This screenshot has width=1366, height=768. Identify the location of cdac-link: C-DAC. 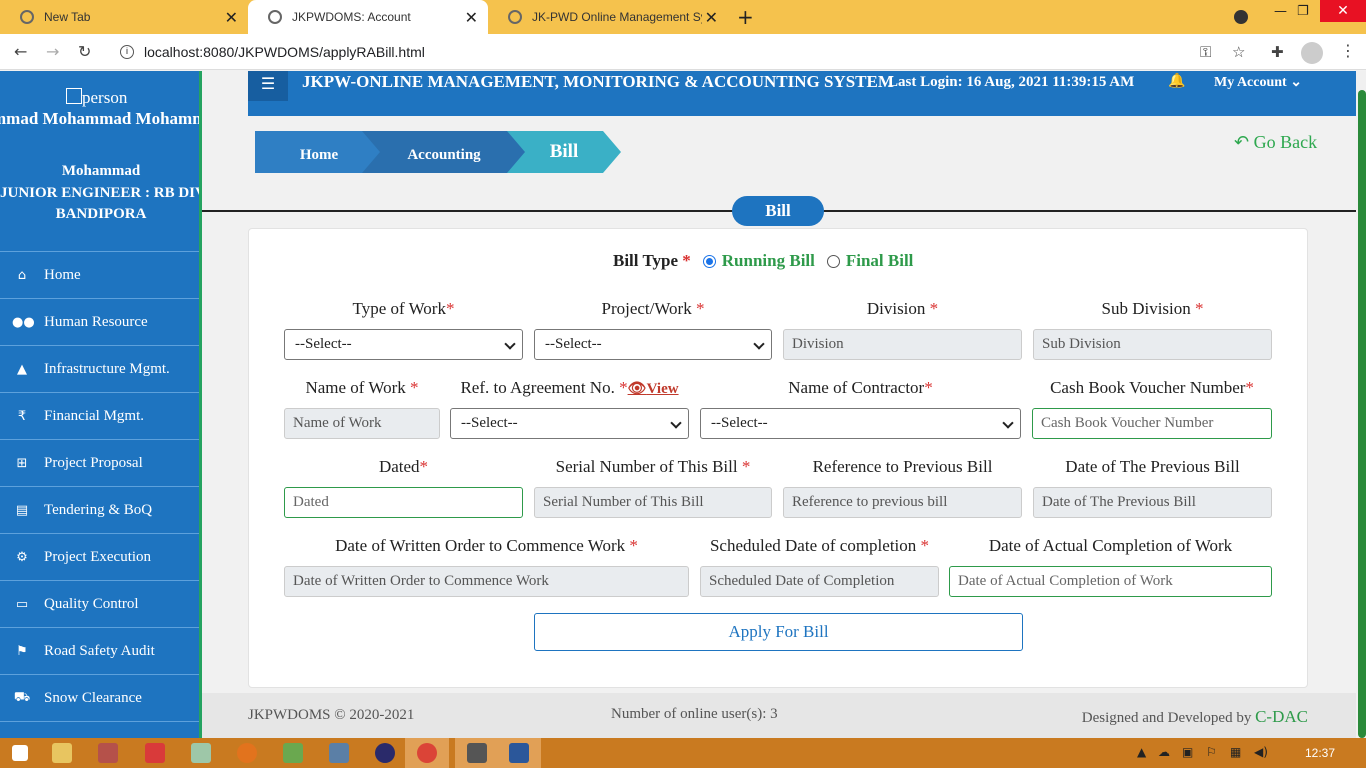
(1281, 716).